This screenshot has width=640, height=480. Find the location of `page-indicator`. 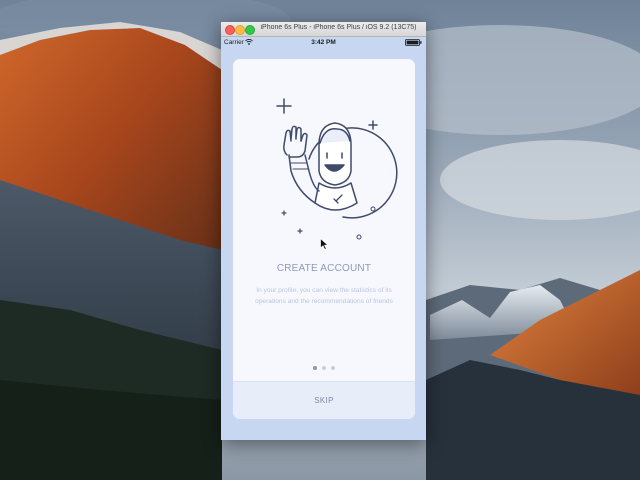

page-indicator is located at coordinates (324, 369).